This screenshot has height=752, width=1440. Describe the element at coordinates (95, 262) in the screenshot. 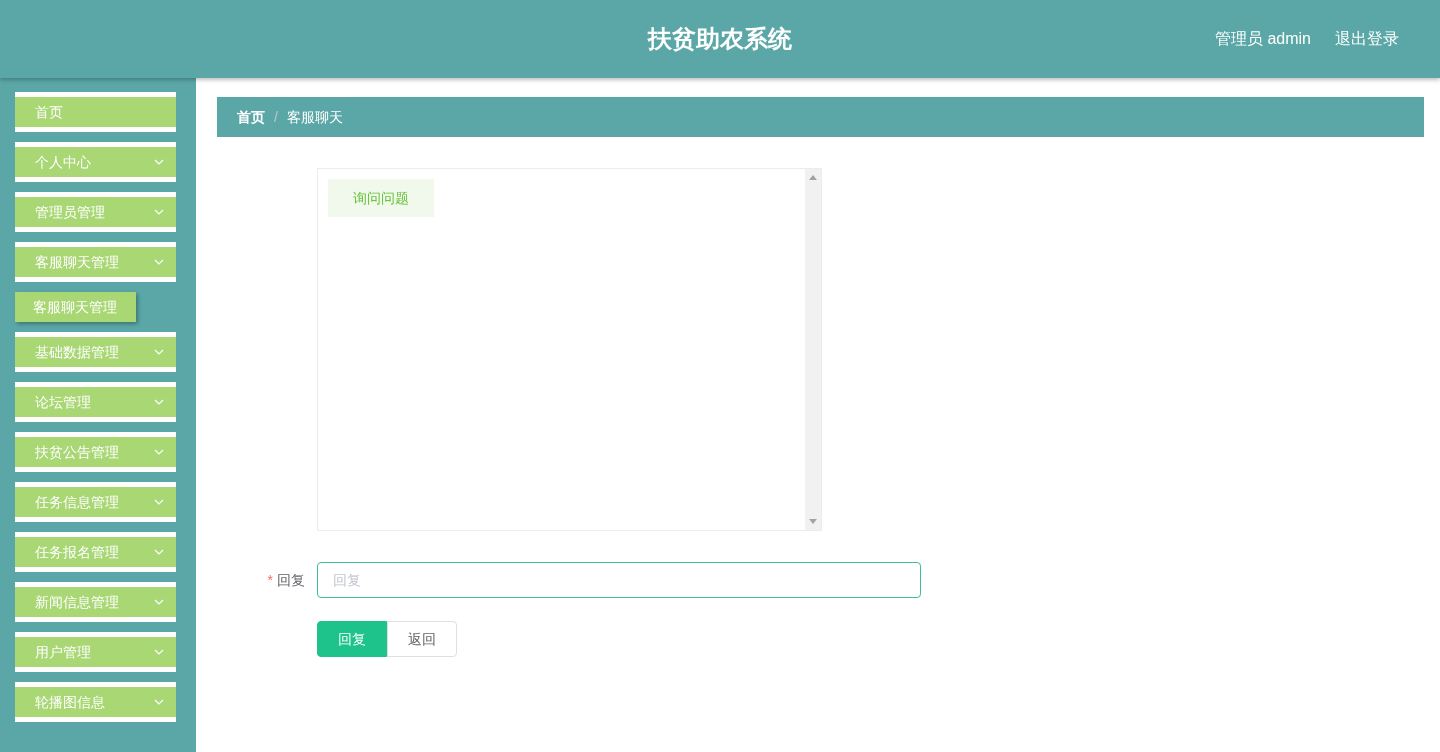

I see `sidebar-menu-item: 客服聊天管理` at that location.